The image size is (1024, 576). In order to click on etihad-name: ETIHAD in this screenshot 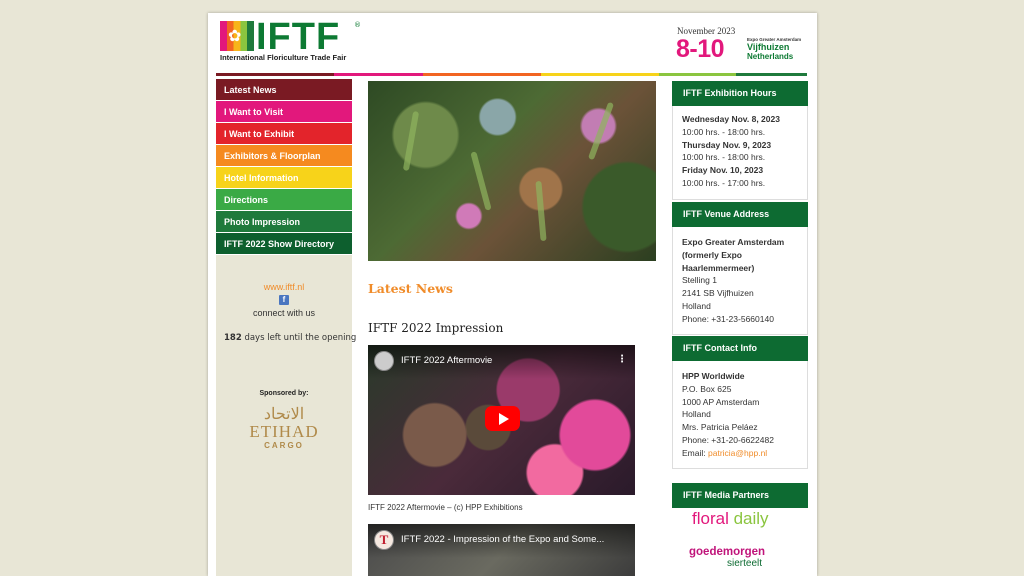, I will do `click(284, 431)`.